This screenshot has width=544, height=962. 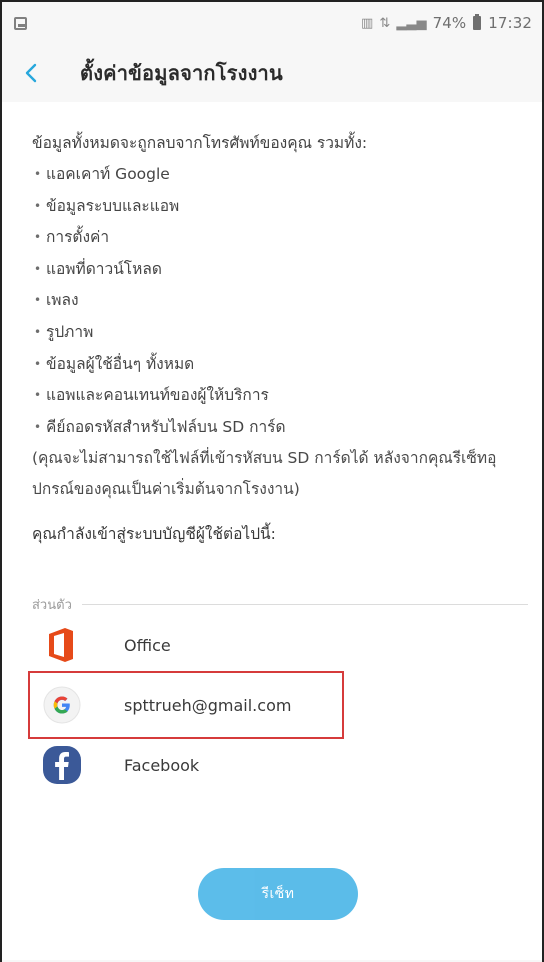 What do you see at coordinates (385, 23) in the screenshot?
I see `network-icon: ⇅` at bounding box center [385, 23].